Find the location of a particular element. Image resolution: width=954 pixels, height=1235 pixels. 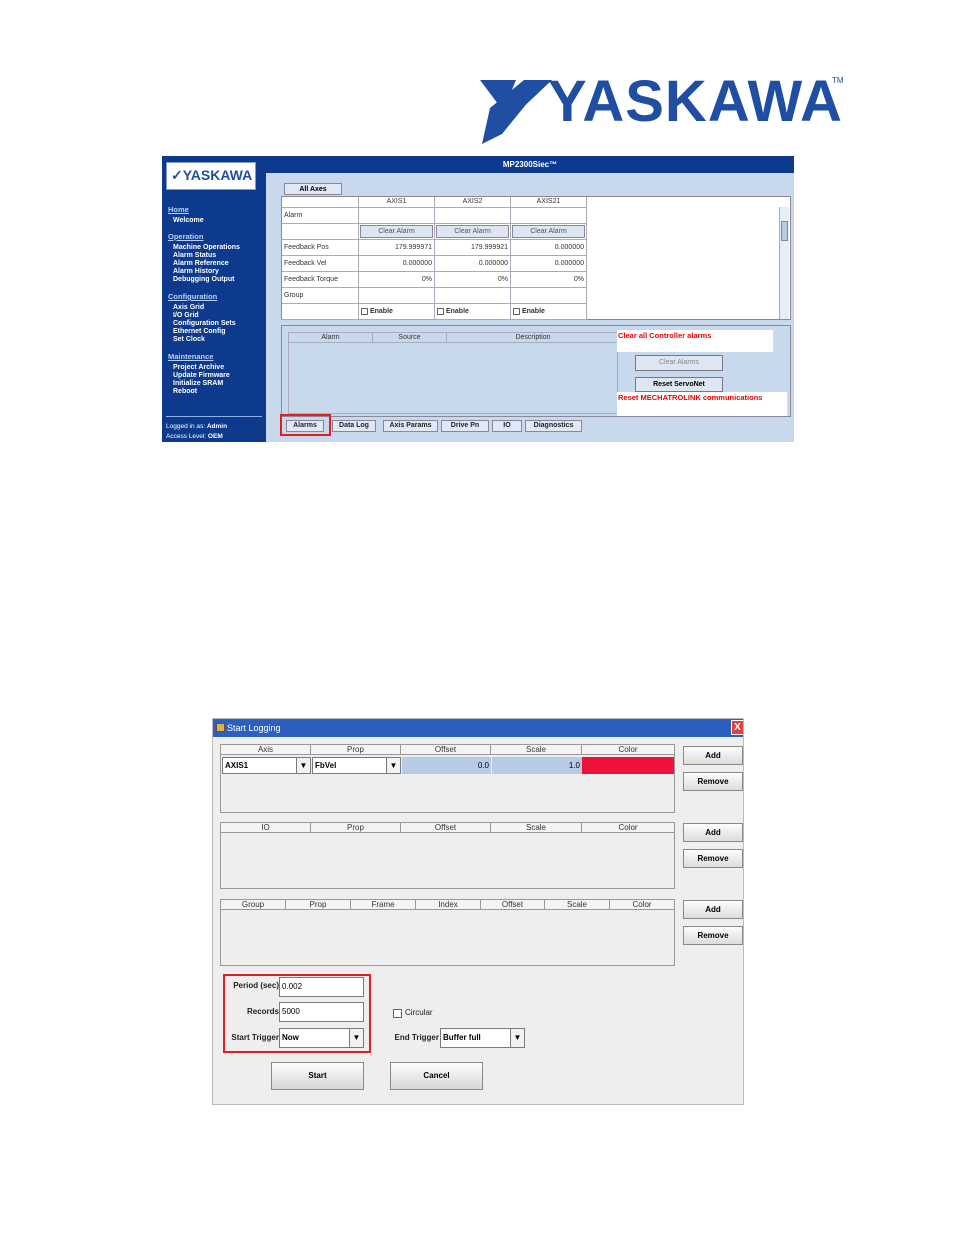

brand-name: YASKAWA is located at coordinates (695, 101).